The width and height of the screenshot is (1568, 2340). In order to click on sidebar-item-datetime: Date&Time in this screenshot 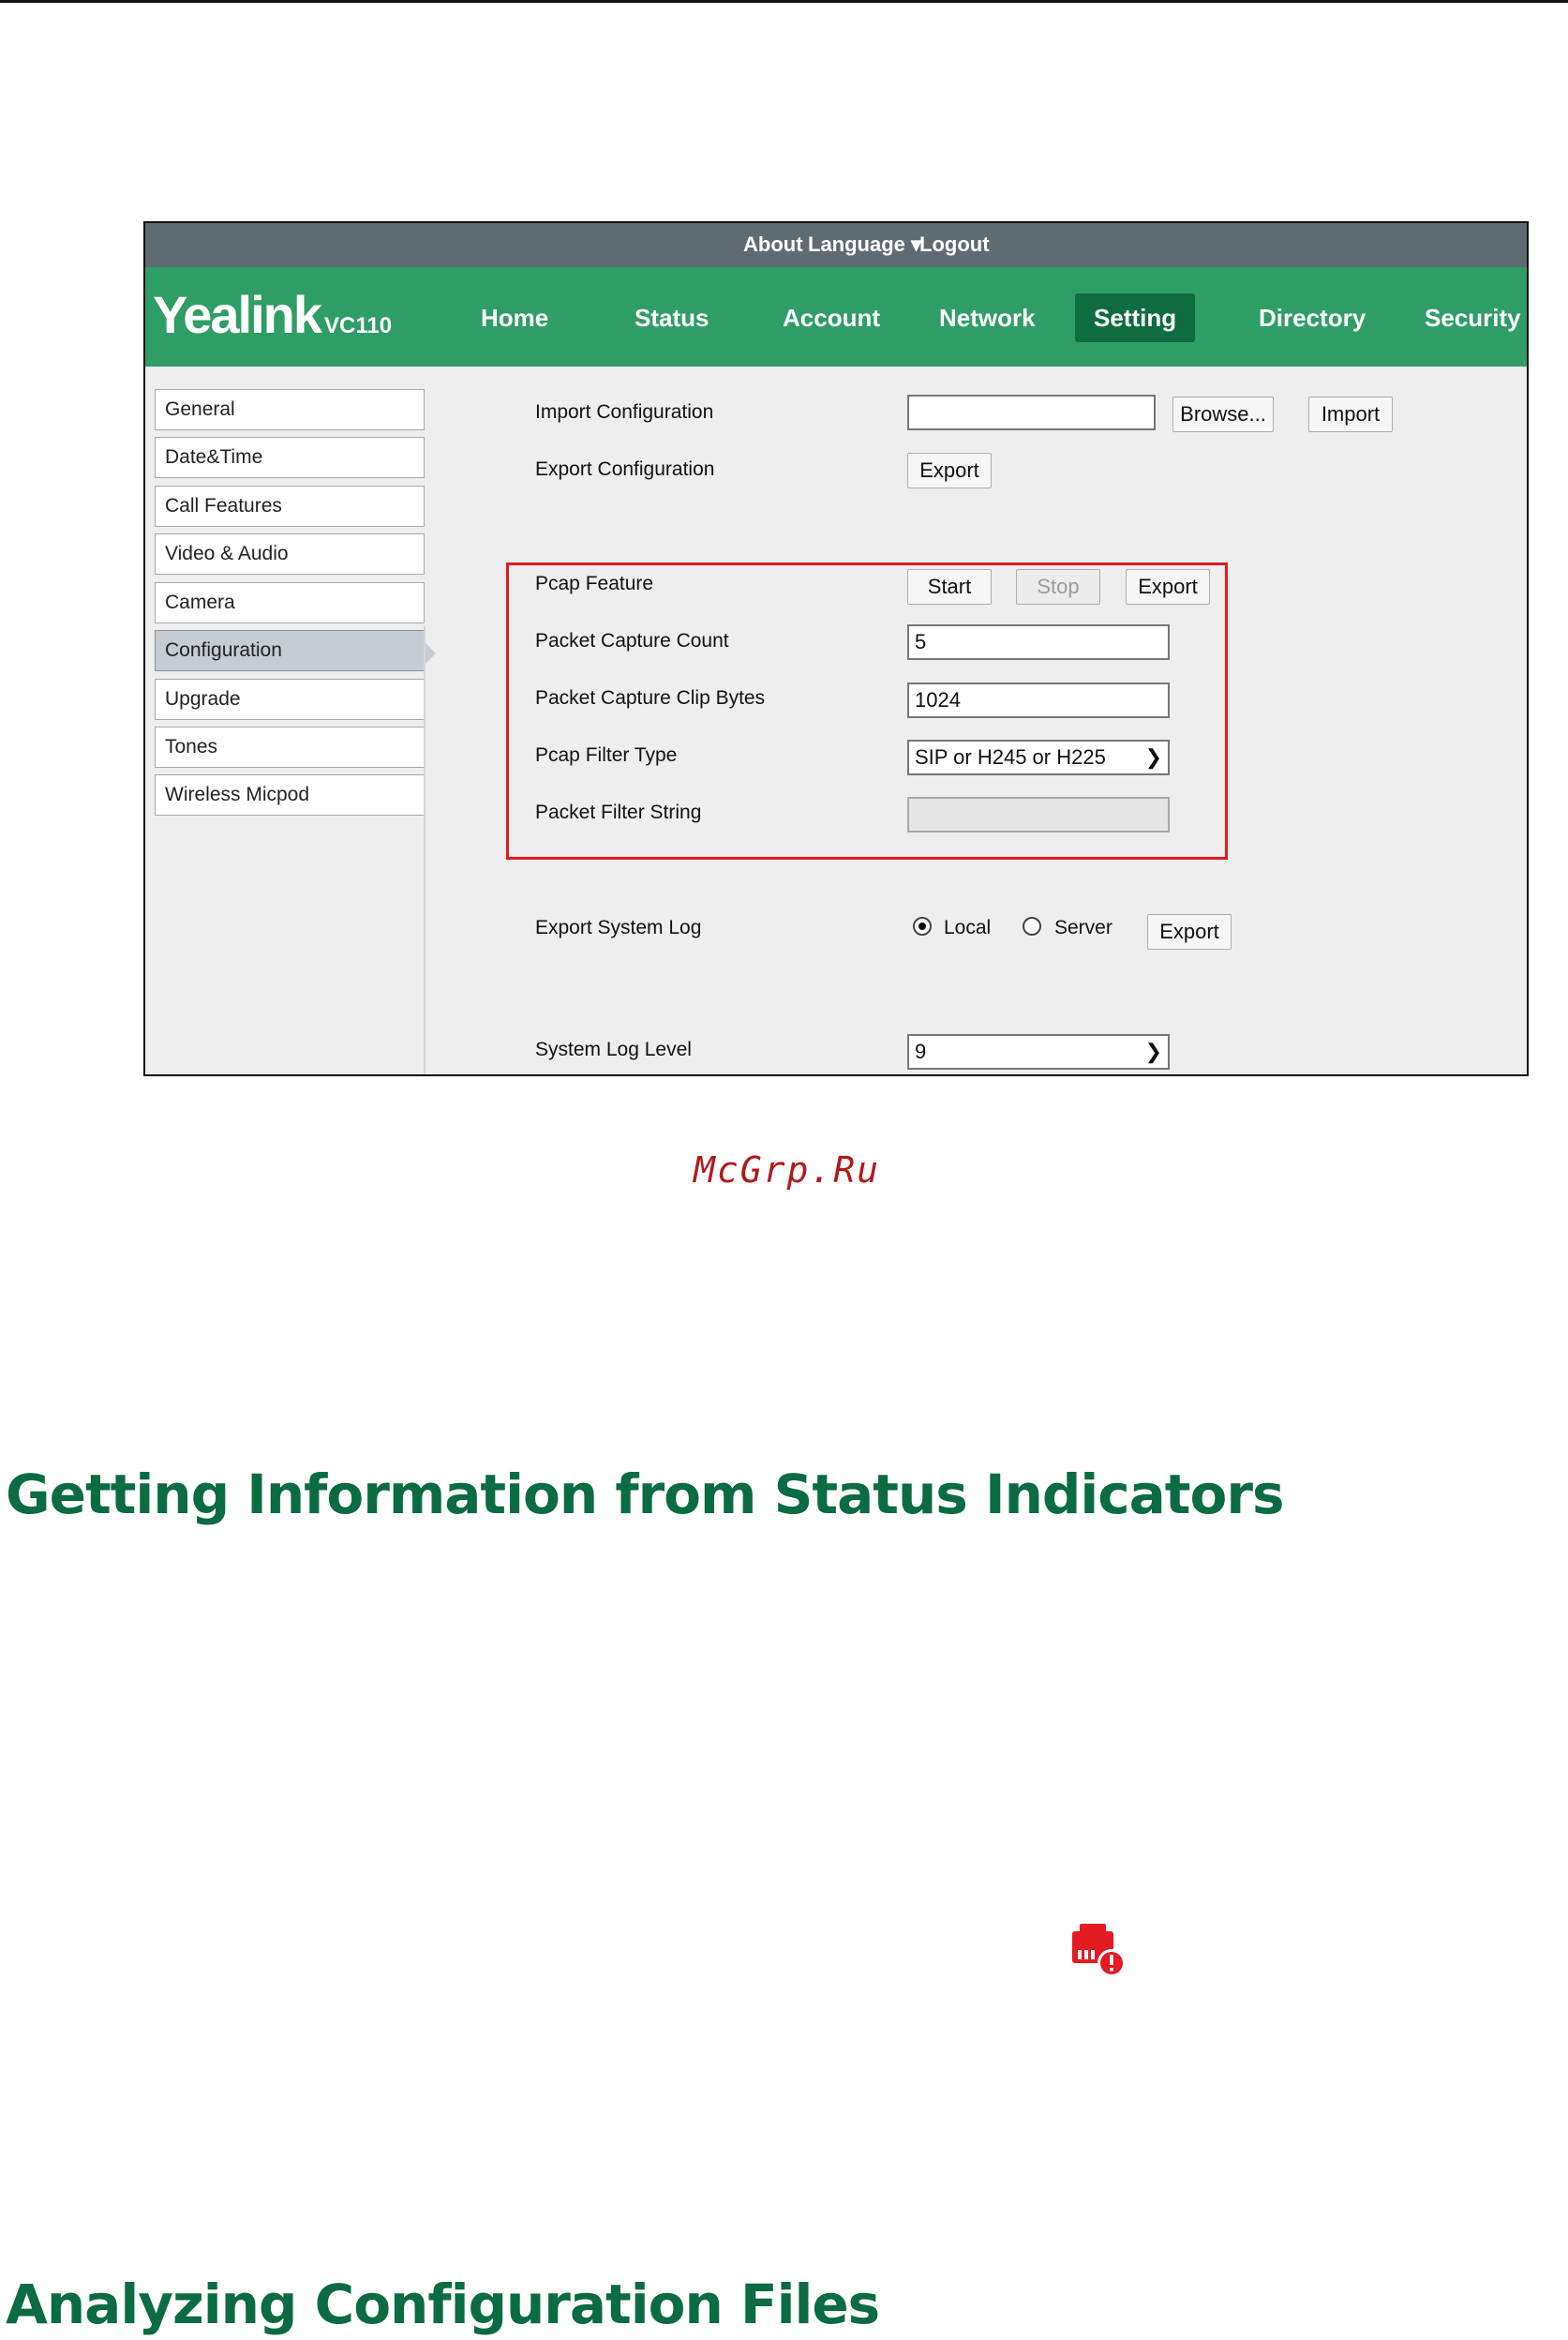, I will do `click(290, 457)`.